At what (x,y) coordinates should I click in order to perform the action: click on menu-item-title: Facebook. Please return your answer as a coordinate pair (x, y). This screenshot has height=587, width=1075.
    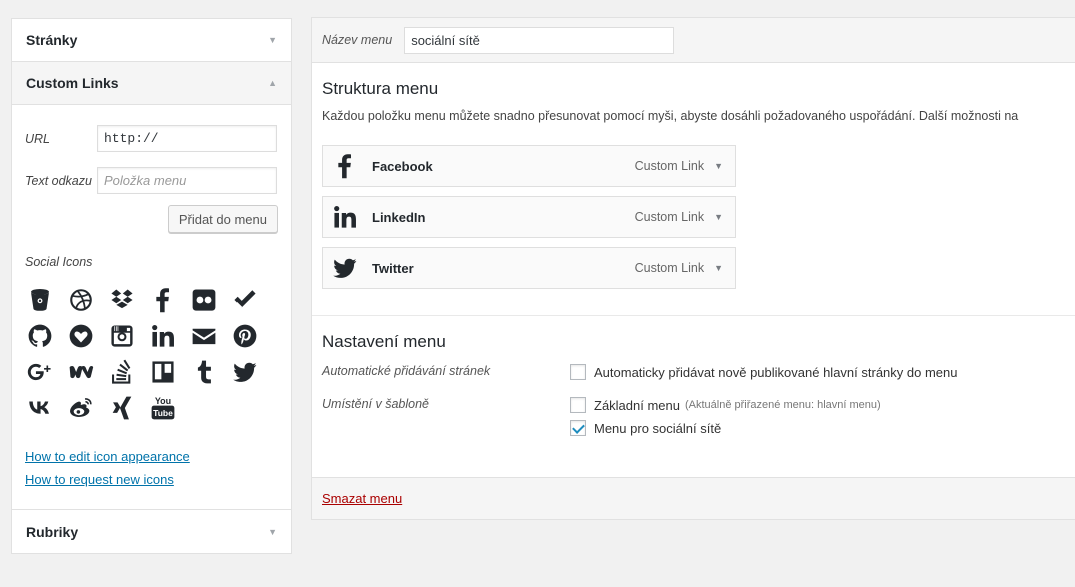
    Looking at the image, I should click on (402, 166).